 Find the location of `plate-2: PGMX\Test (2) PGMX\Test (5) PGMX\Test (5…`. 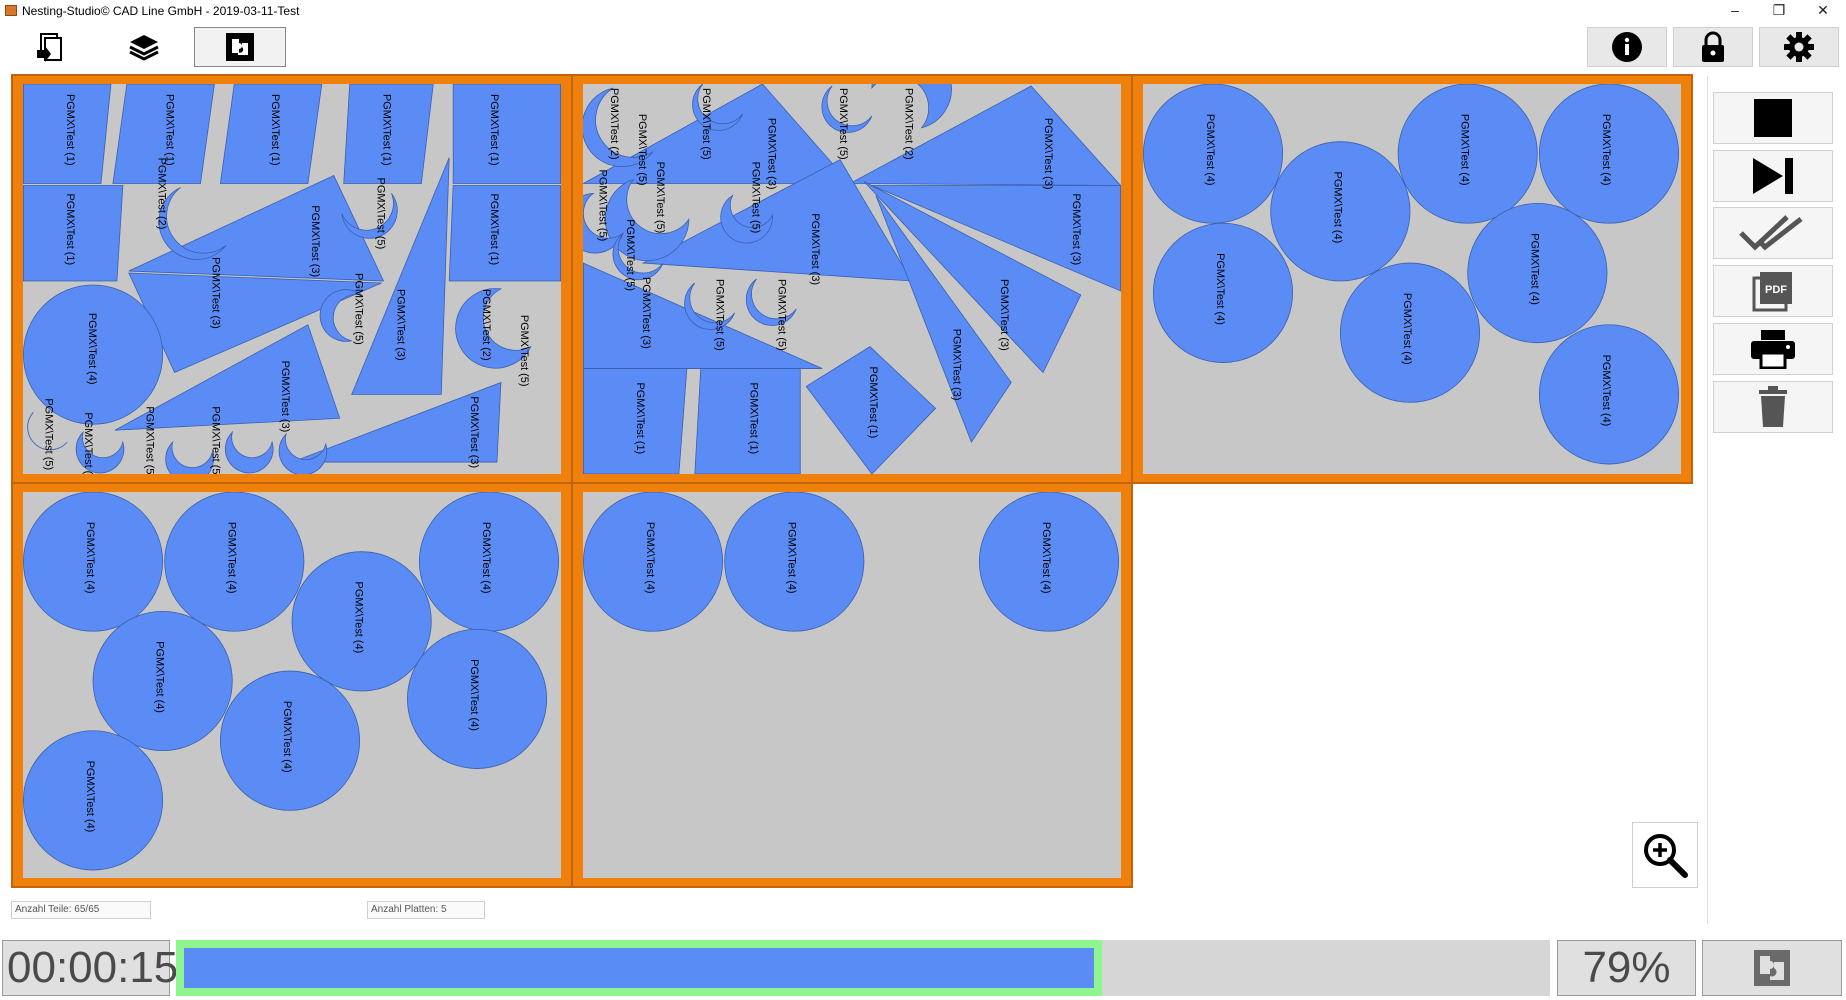

plate-2: PGMX\Test (2) PGMX\Test (5) PGMX\Test (5… is located at coordinates (852, 279).